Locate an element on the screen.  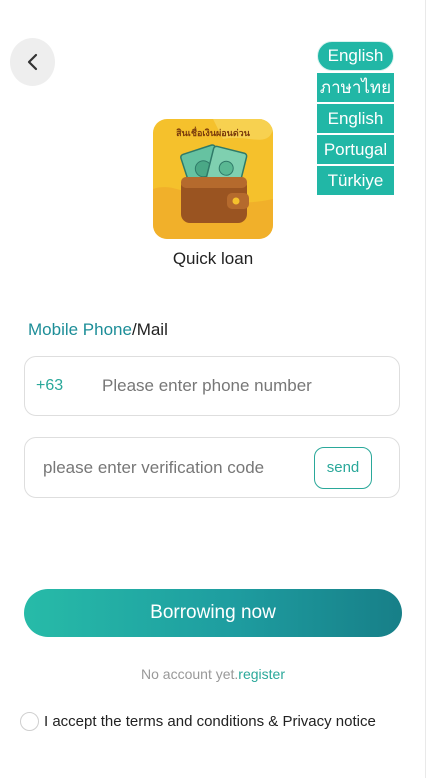
login-method-mail: /Mail is located at coordinates (150, 329).